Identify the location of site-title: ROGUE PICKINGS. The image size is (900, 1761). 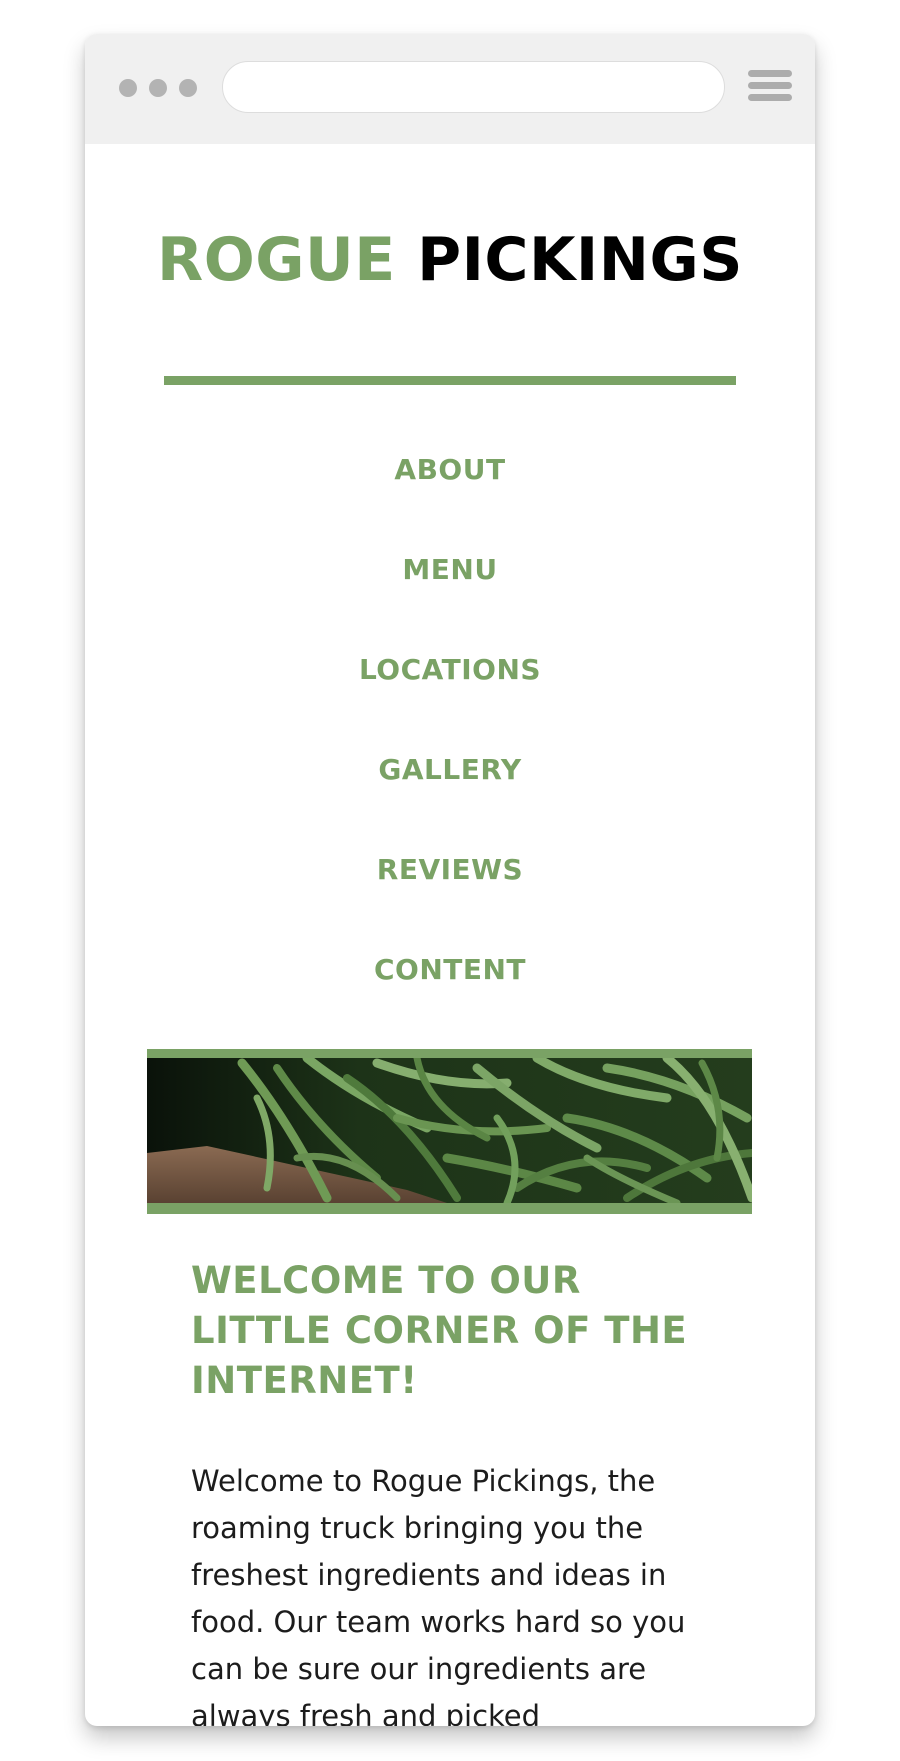
(450, 260).